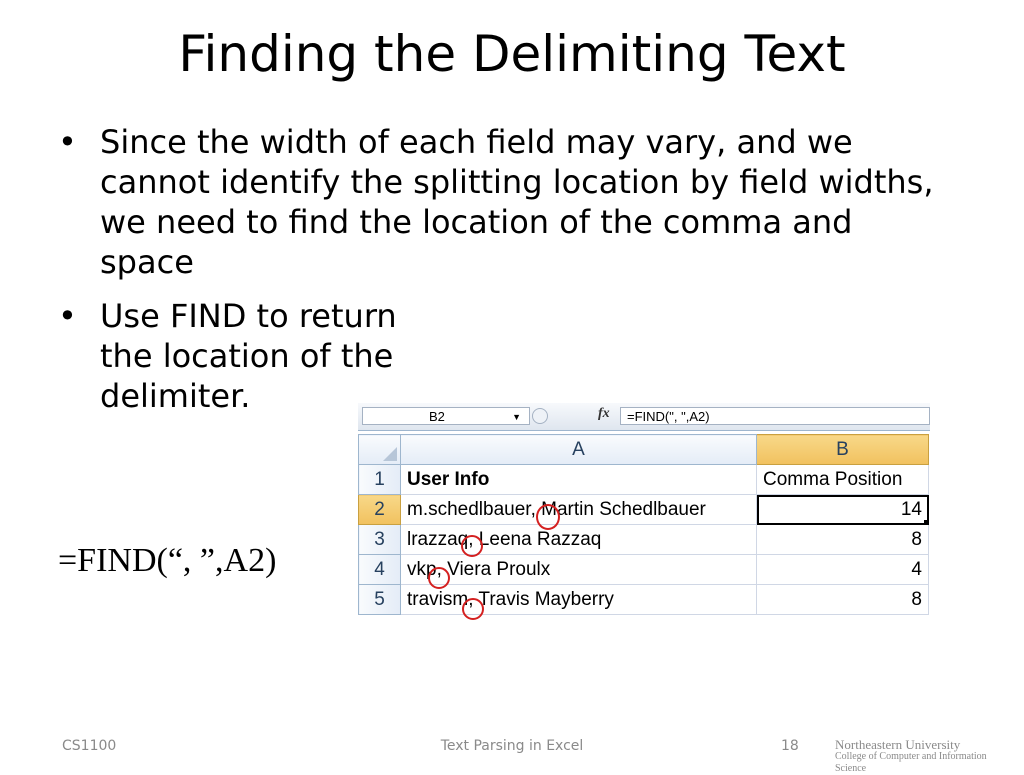  What do you see at coordinates (167, 560) in the screenshot?
I see `formula-text: =FIND(“, ”,A2)` at bounding box center [167, 560].